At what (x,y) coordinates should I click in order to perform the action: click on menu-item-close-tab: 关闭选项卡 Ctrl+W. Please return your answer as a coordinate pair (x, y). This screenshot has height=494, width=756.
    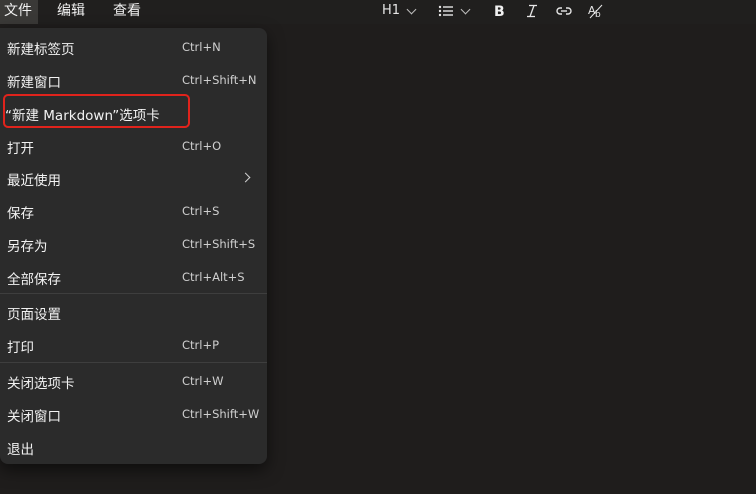
    Looking at the image, I should click on (133, 381).